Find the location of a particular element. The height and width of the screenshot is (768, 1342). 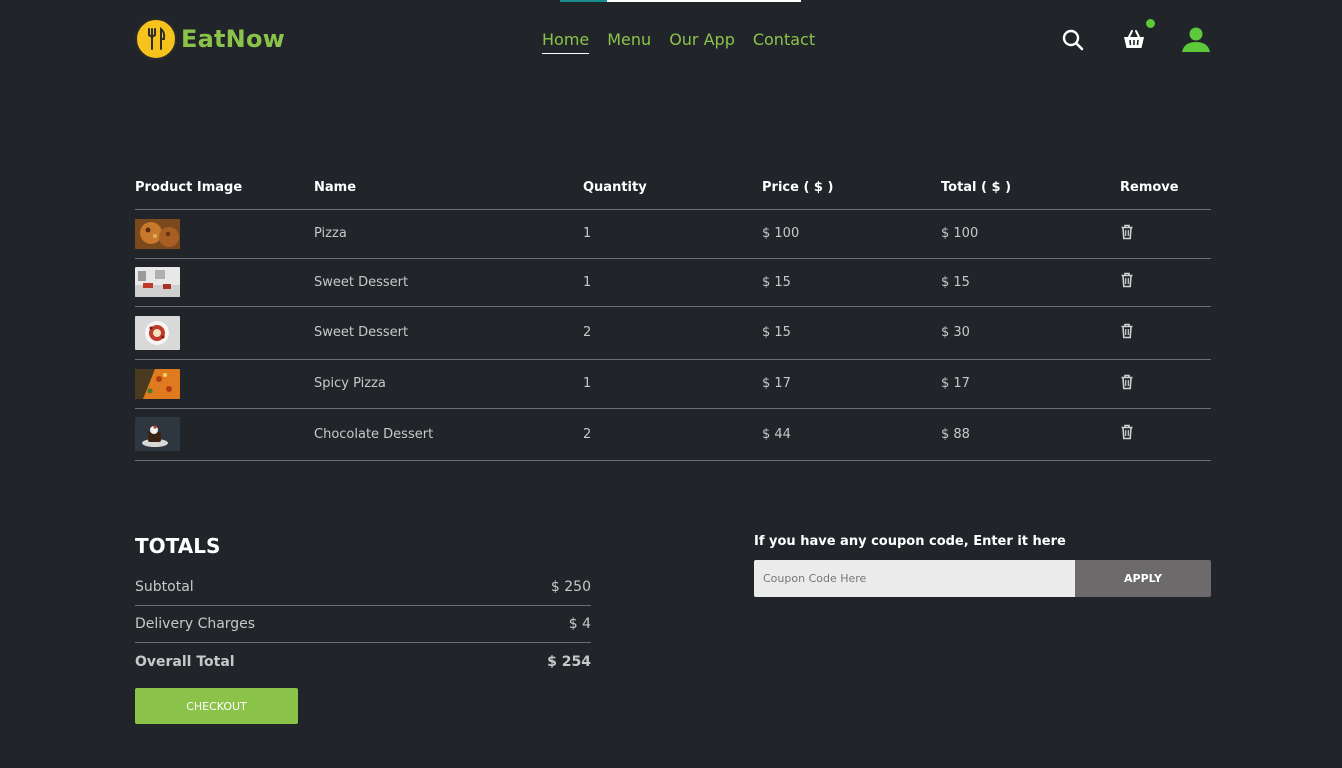

brand-name: EatNow is located at coordinates (233, 39).